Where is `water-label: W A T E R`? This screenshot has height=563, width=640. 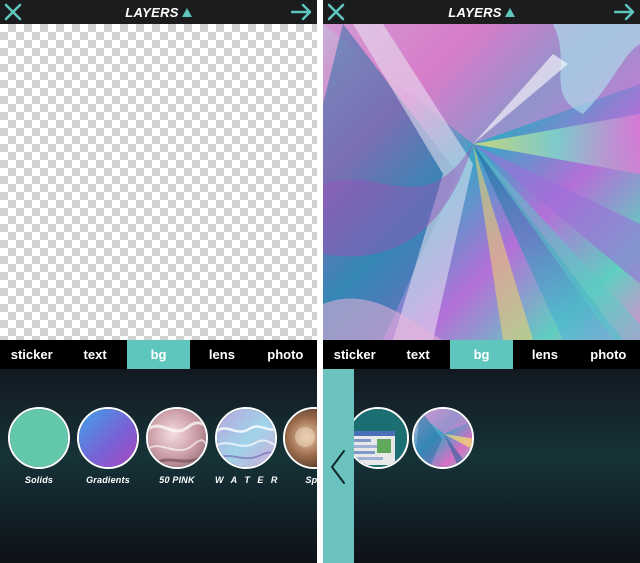 water-label: W A T E R is located at coordinates (247, 480).